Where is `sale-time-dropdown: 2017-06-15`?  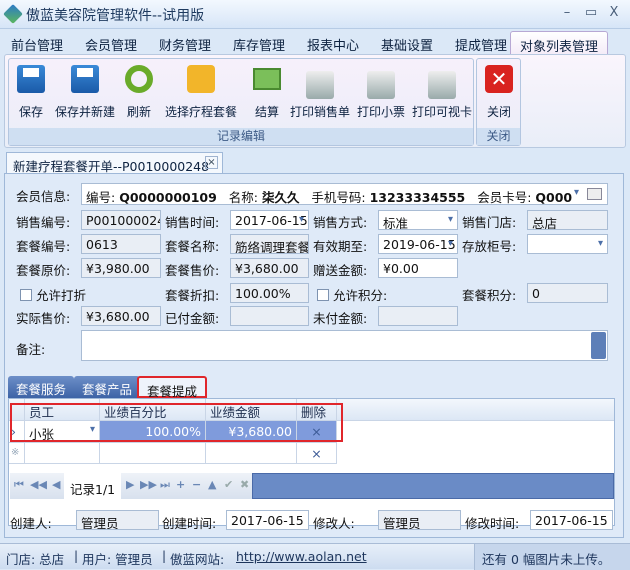
sale-time-dropdown: 2017-06-15 is located at coordinates (269, 220).